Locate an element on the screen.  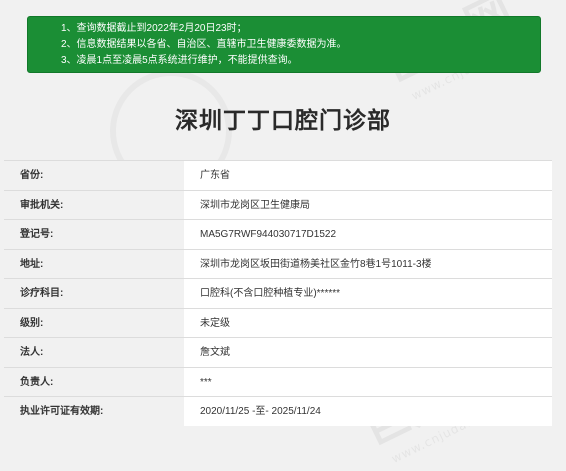
field-value: 口腔科(不含口腔种植专业)****** is located at coordinates (368, 293).